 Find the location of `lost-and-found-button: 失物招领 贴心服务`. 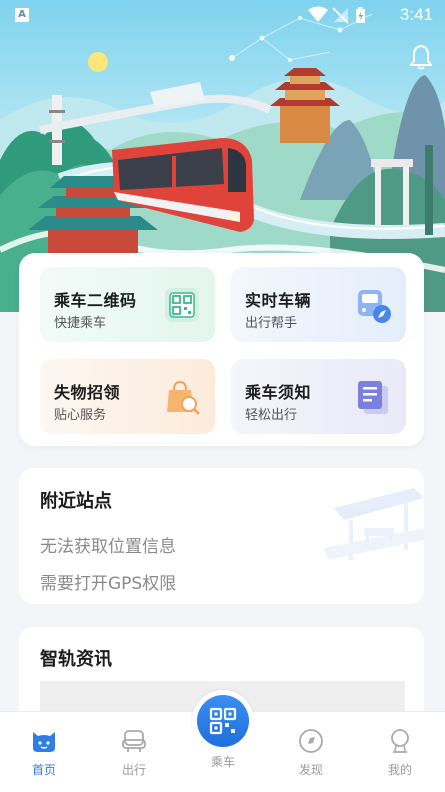

lost-and-found-button: 失物招领 贴心服务 is located at coordinates (127, 396).